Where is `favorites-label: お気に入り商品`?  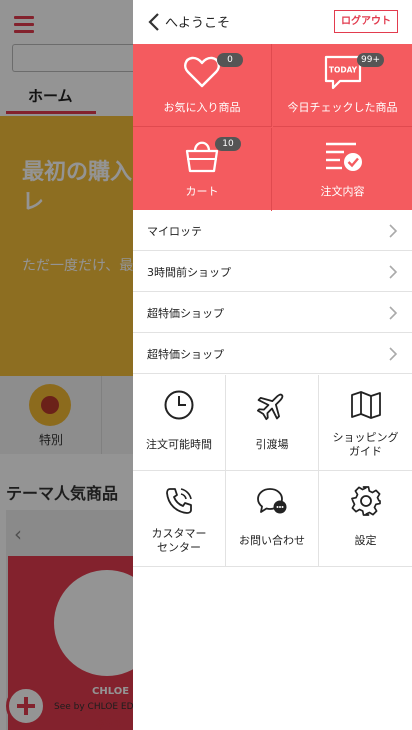 favorites-label: お気に入り商品 is located at coordinates (202, 107).